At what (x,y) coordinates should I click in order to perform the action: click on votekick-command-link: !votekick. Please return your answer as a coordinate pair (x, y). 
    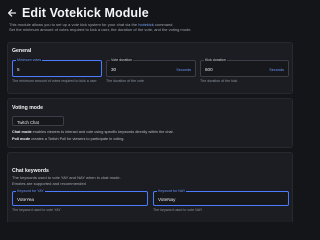
    Looking at the image, I should click on (146, 24).